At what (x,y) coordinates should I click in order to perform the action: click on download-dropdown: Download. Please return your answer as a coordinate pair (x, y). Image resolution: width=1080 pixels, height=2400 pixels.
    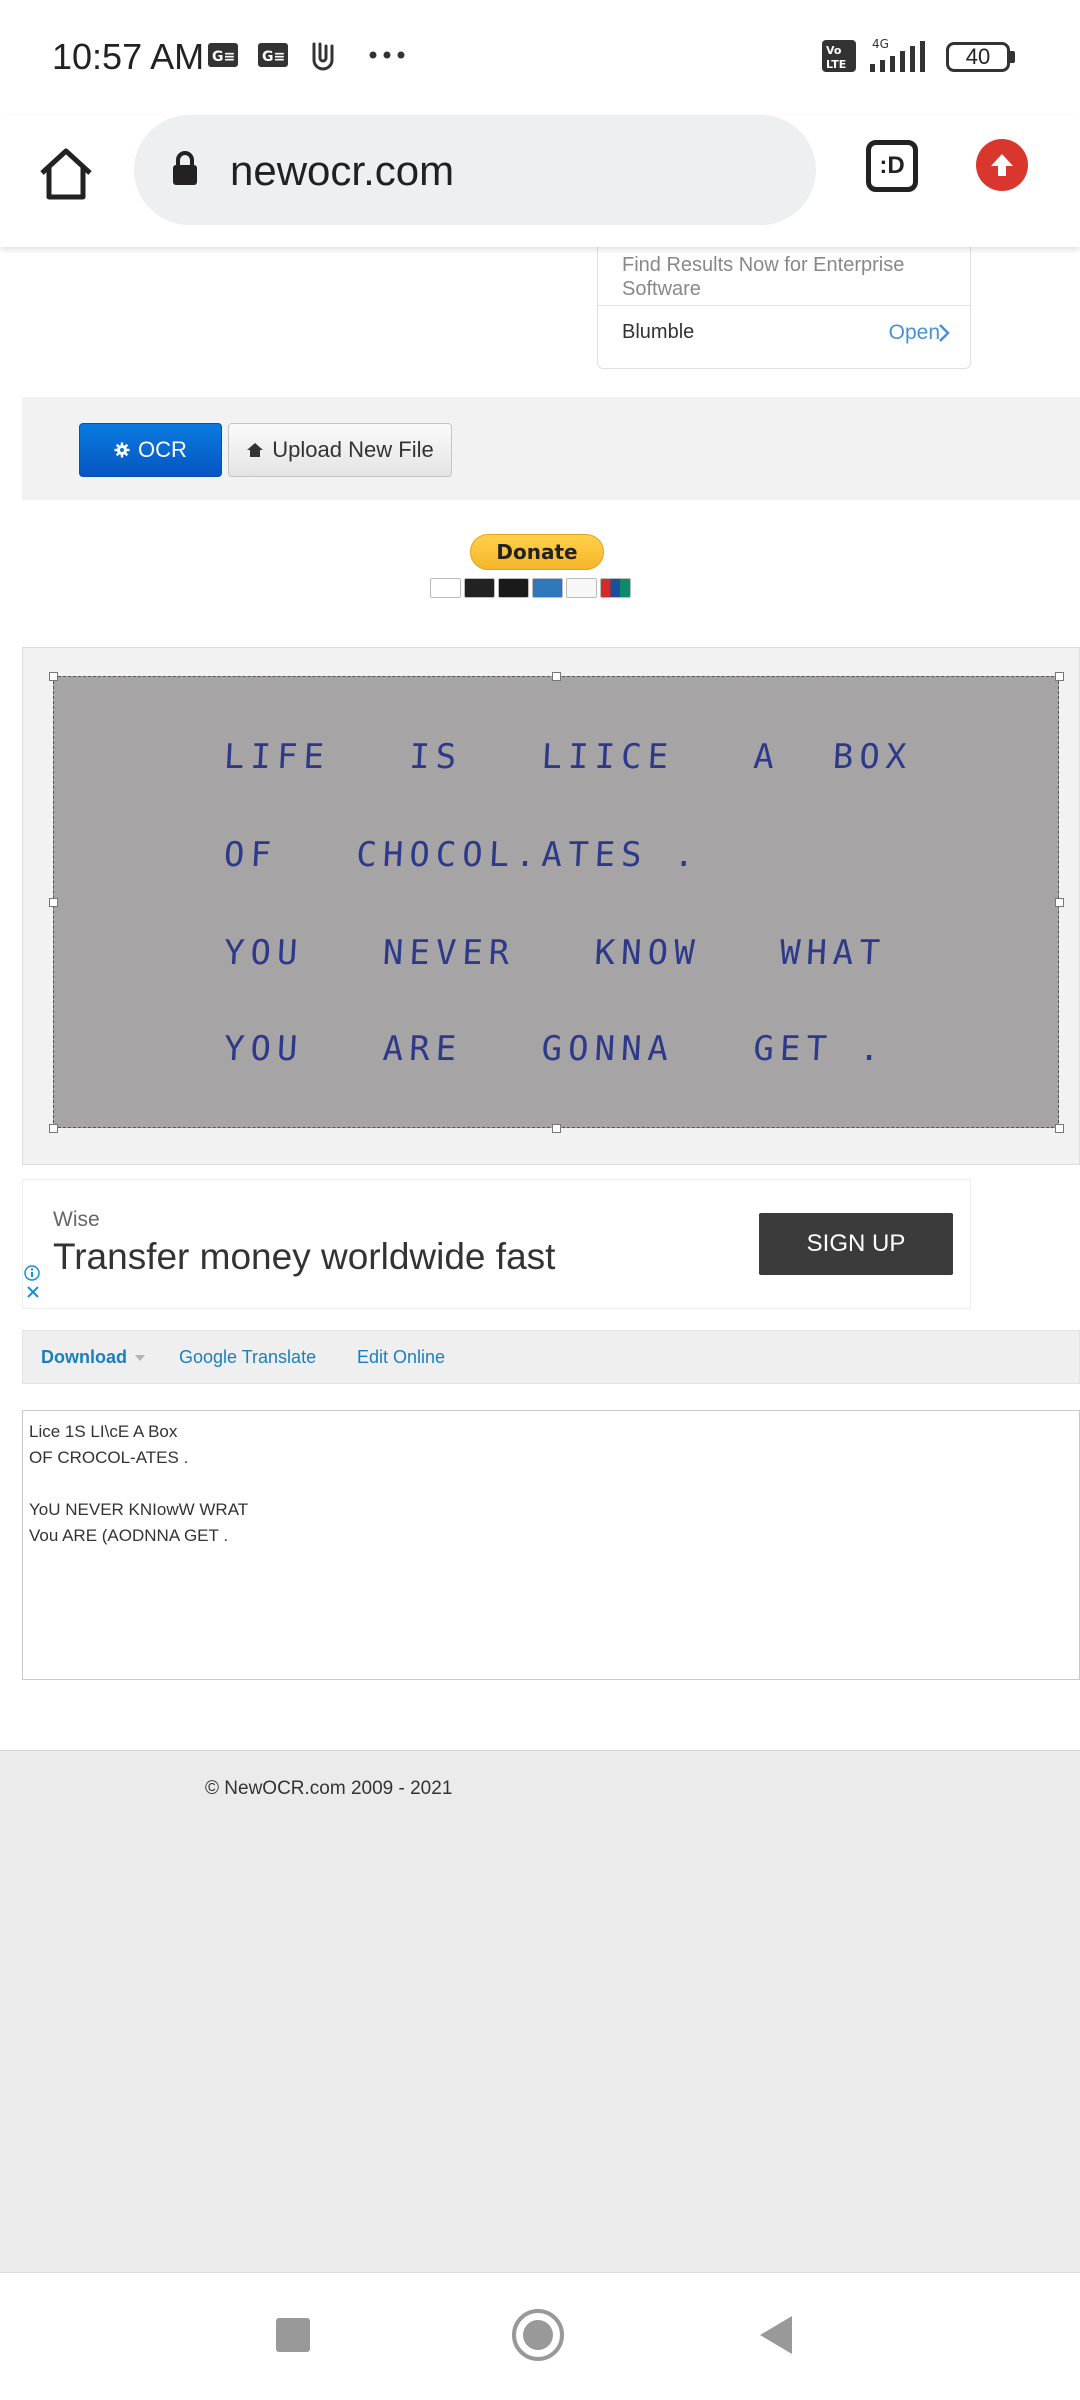
    Looking at the image, I should click on (93, 1357).